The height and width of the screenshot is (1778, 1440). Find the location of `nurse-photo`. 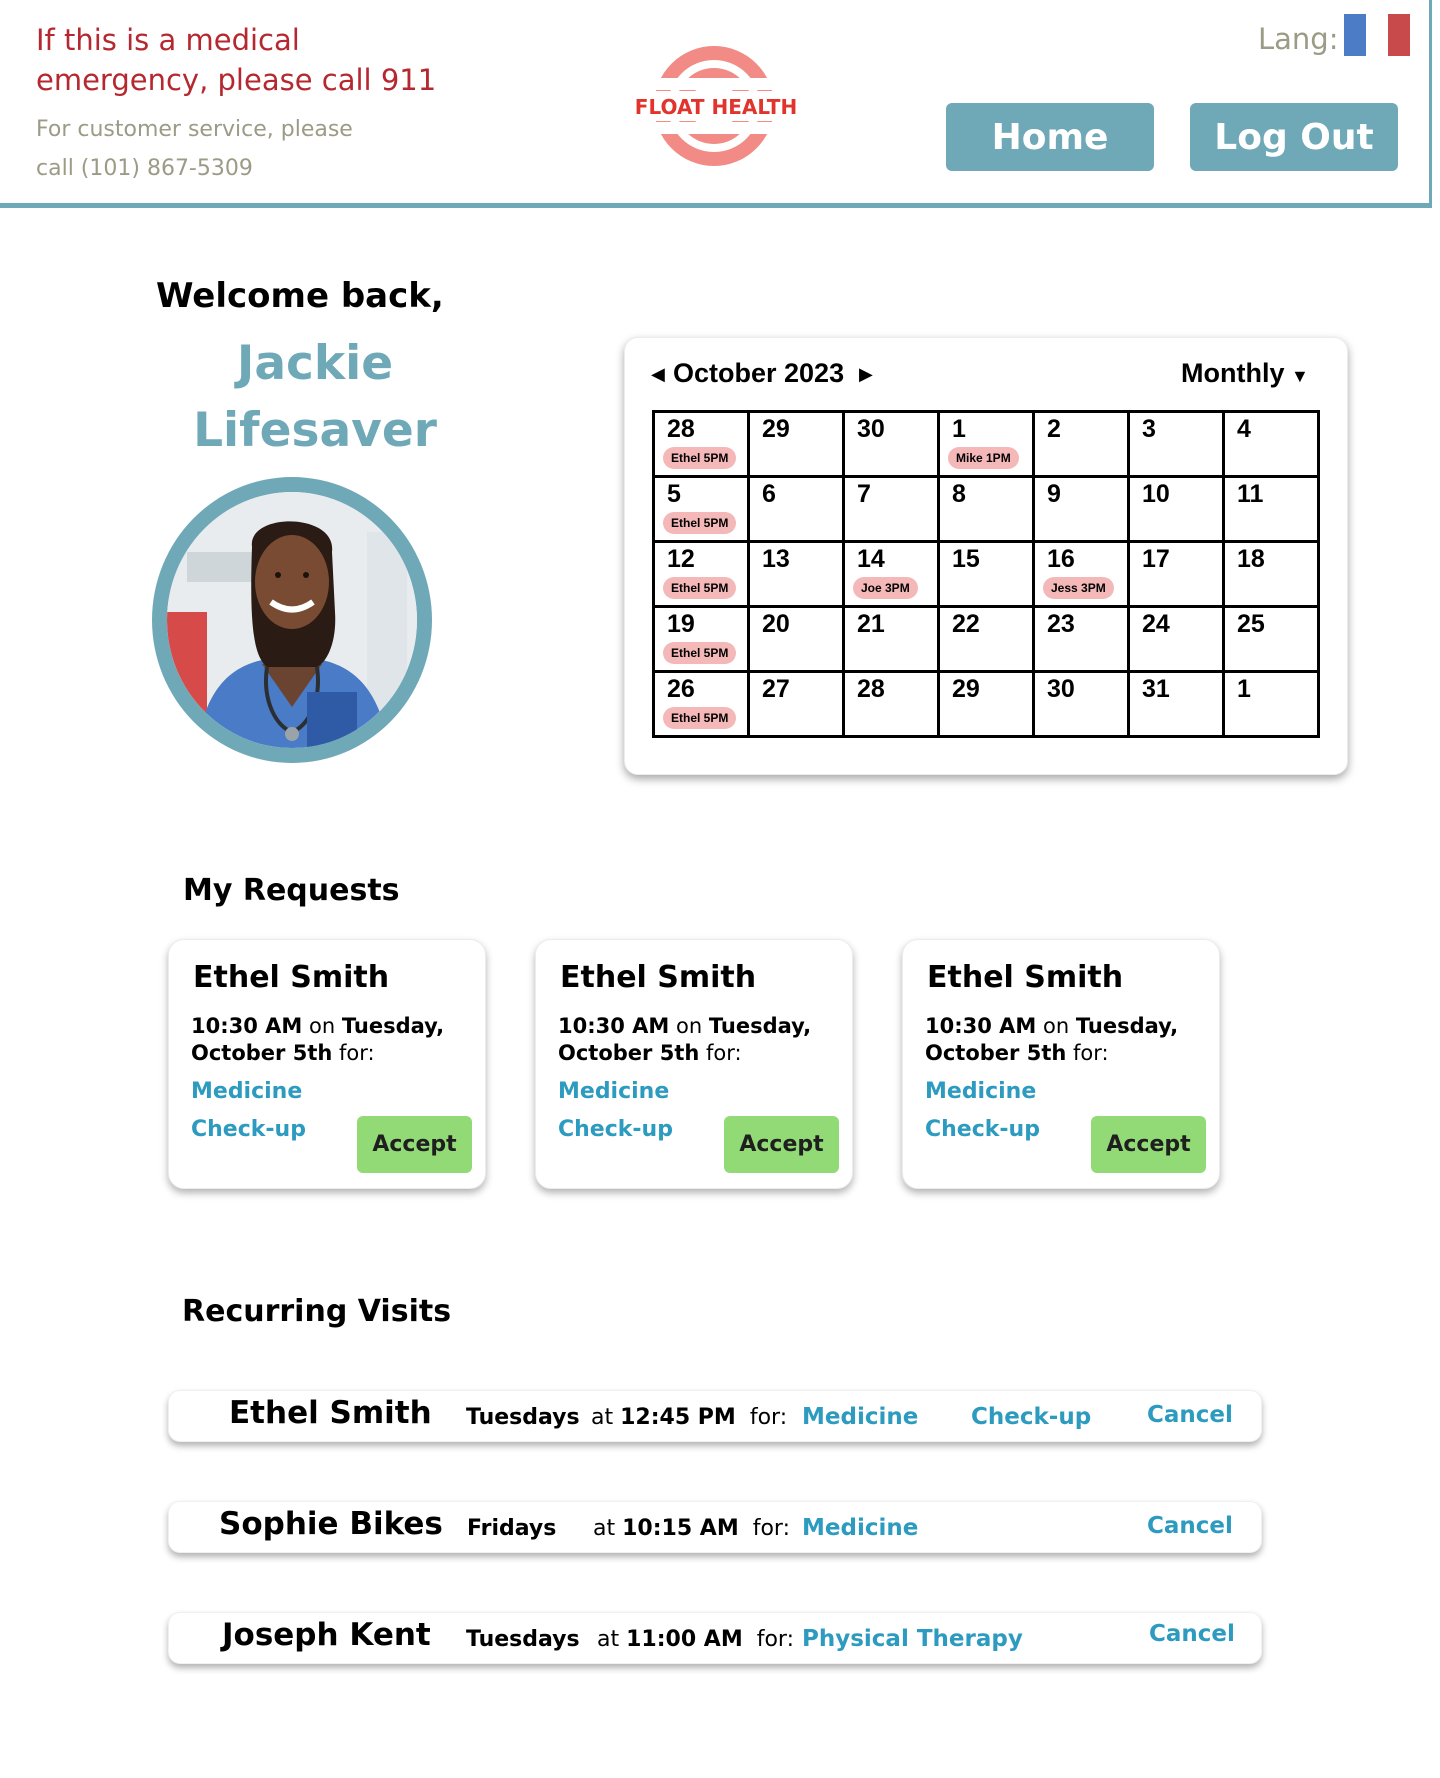

nurse-photo is located at coordinates (292, 620).